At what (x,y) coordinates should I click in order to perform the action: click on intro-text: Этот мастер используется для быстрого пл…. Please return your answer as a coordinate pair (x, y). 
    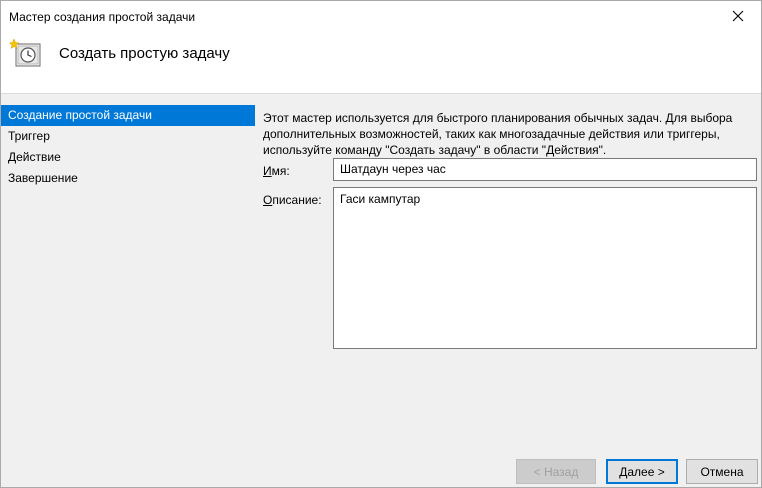
    Looking at the image, I should click on (510, 134).